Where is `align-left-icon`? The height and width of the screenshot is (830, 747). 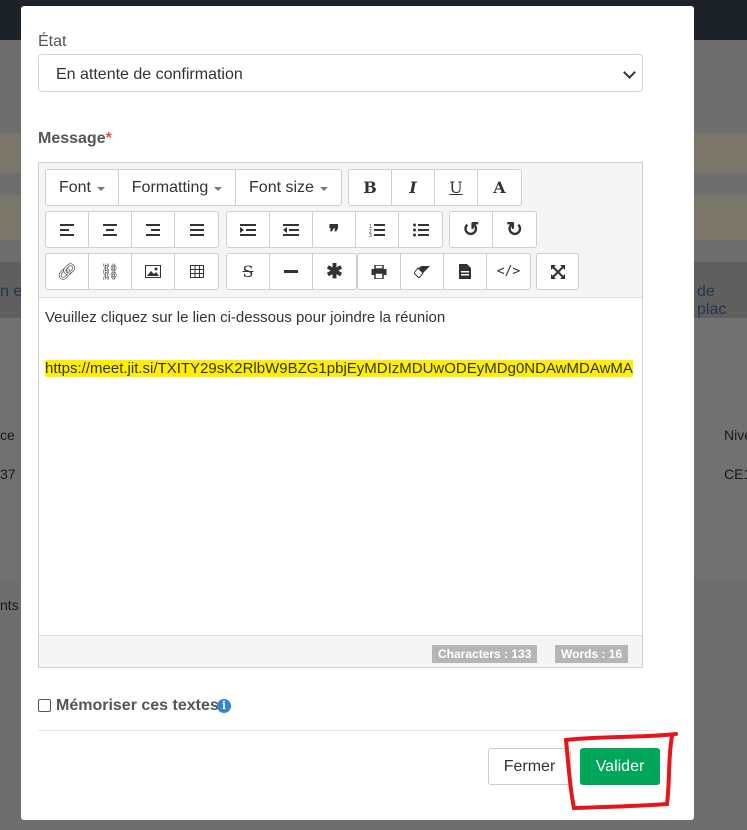
align-left-icon is located at coordinates (67, 229).